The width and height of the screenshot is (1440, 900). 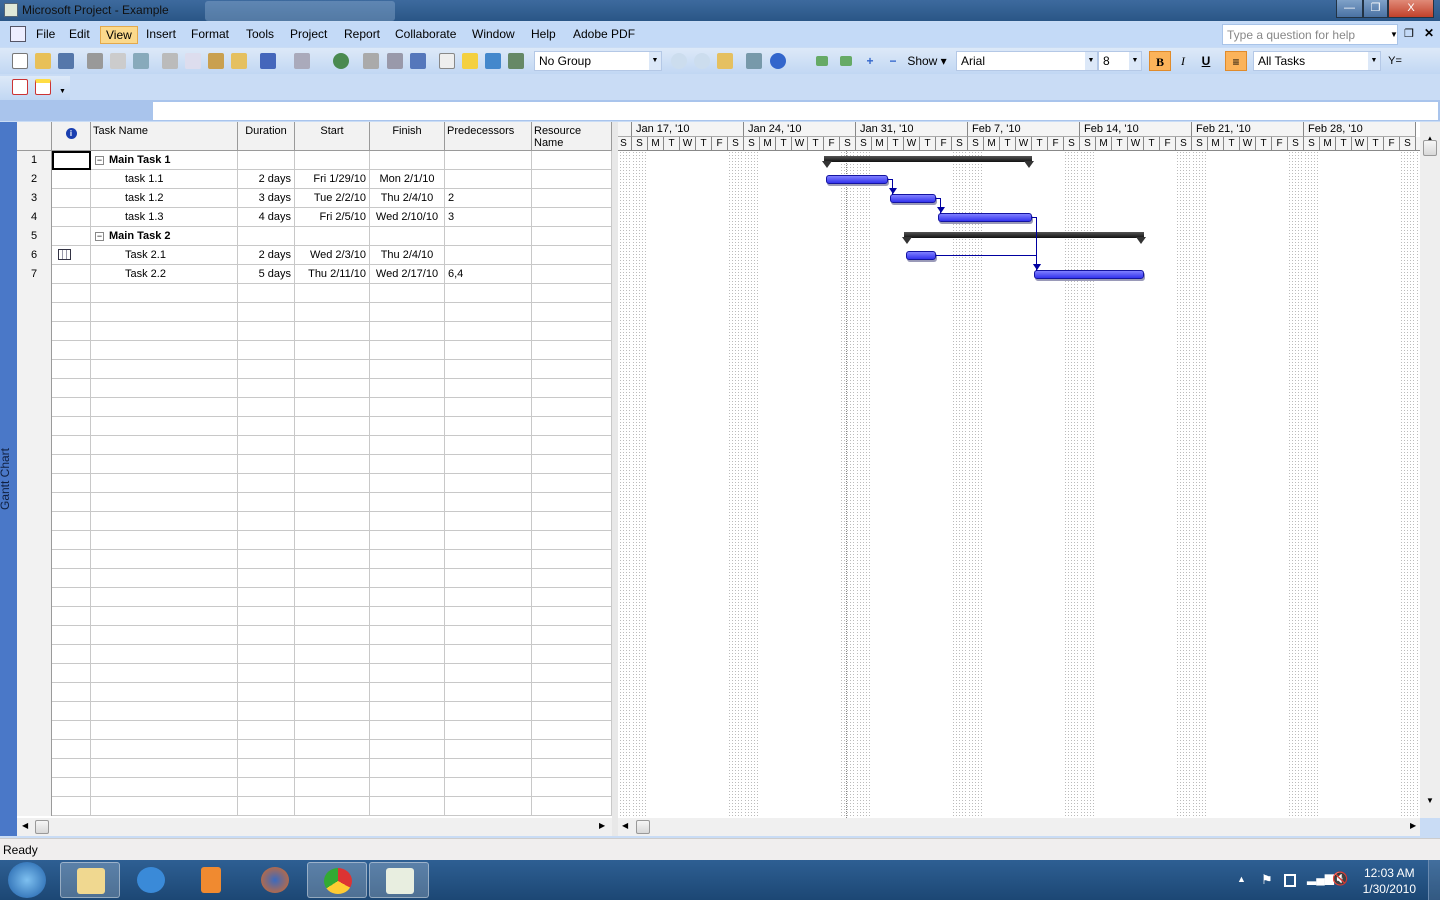 I want to click on vertical-scrollbar: ▲ ▼, so click(x=1430, y=470).